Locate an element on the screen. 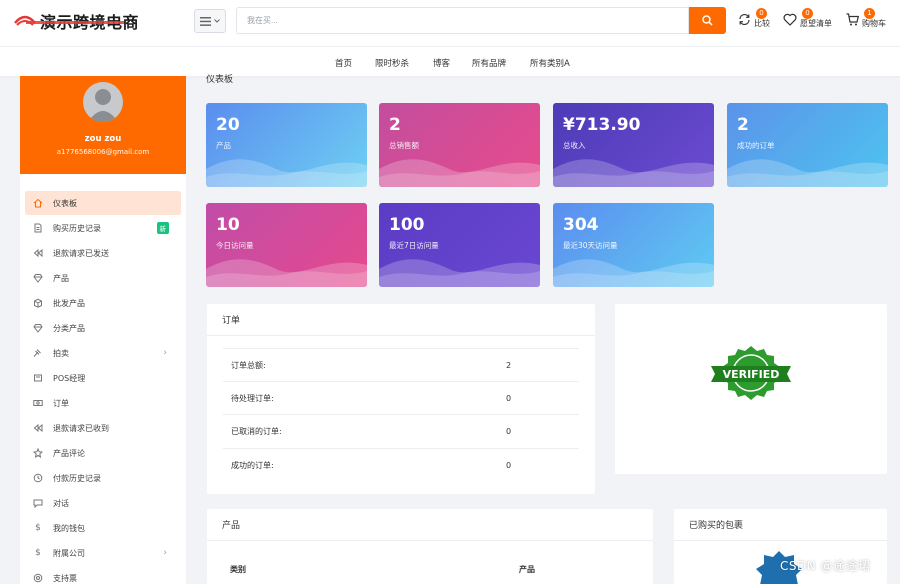  orders-row-label: 已取消的订单: is located at coordinates (256, 431).